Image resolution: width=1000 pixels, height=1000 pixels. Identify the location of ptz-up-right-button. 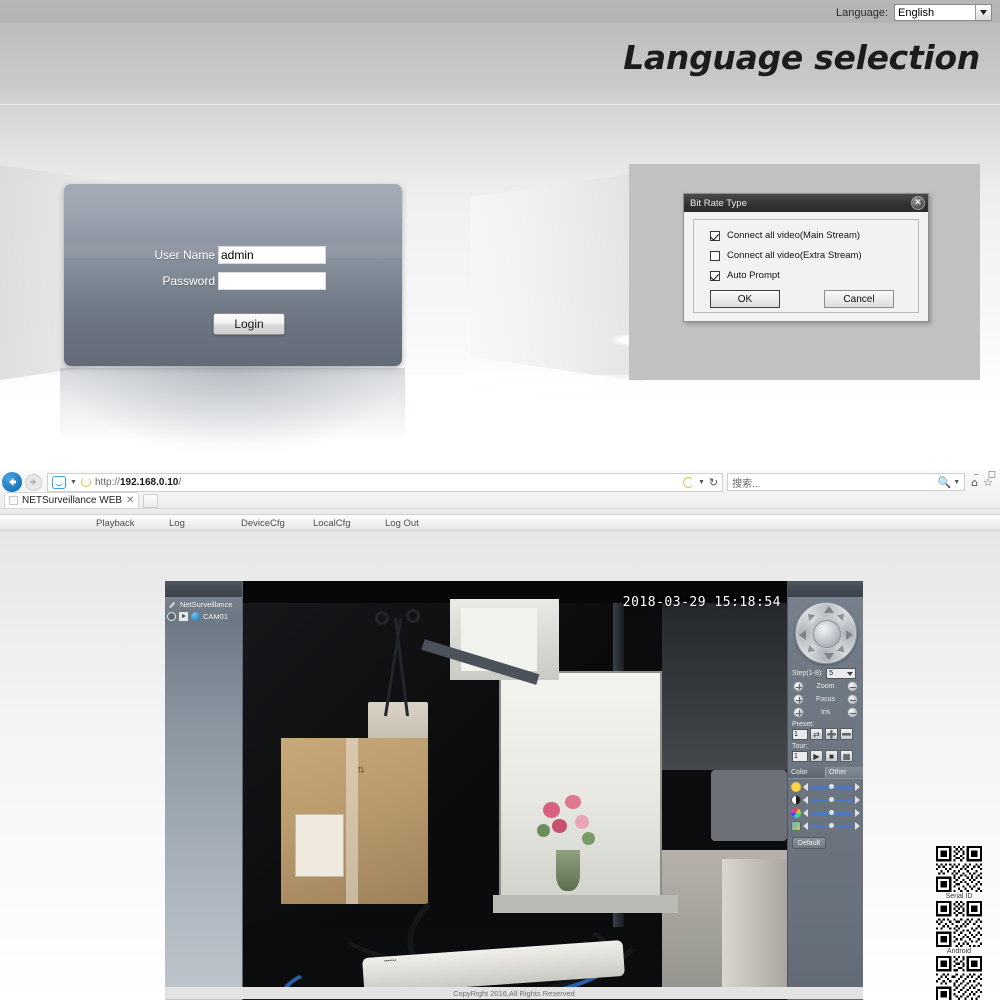
(841, 616).